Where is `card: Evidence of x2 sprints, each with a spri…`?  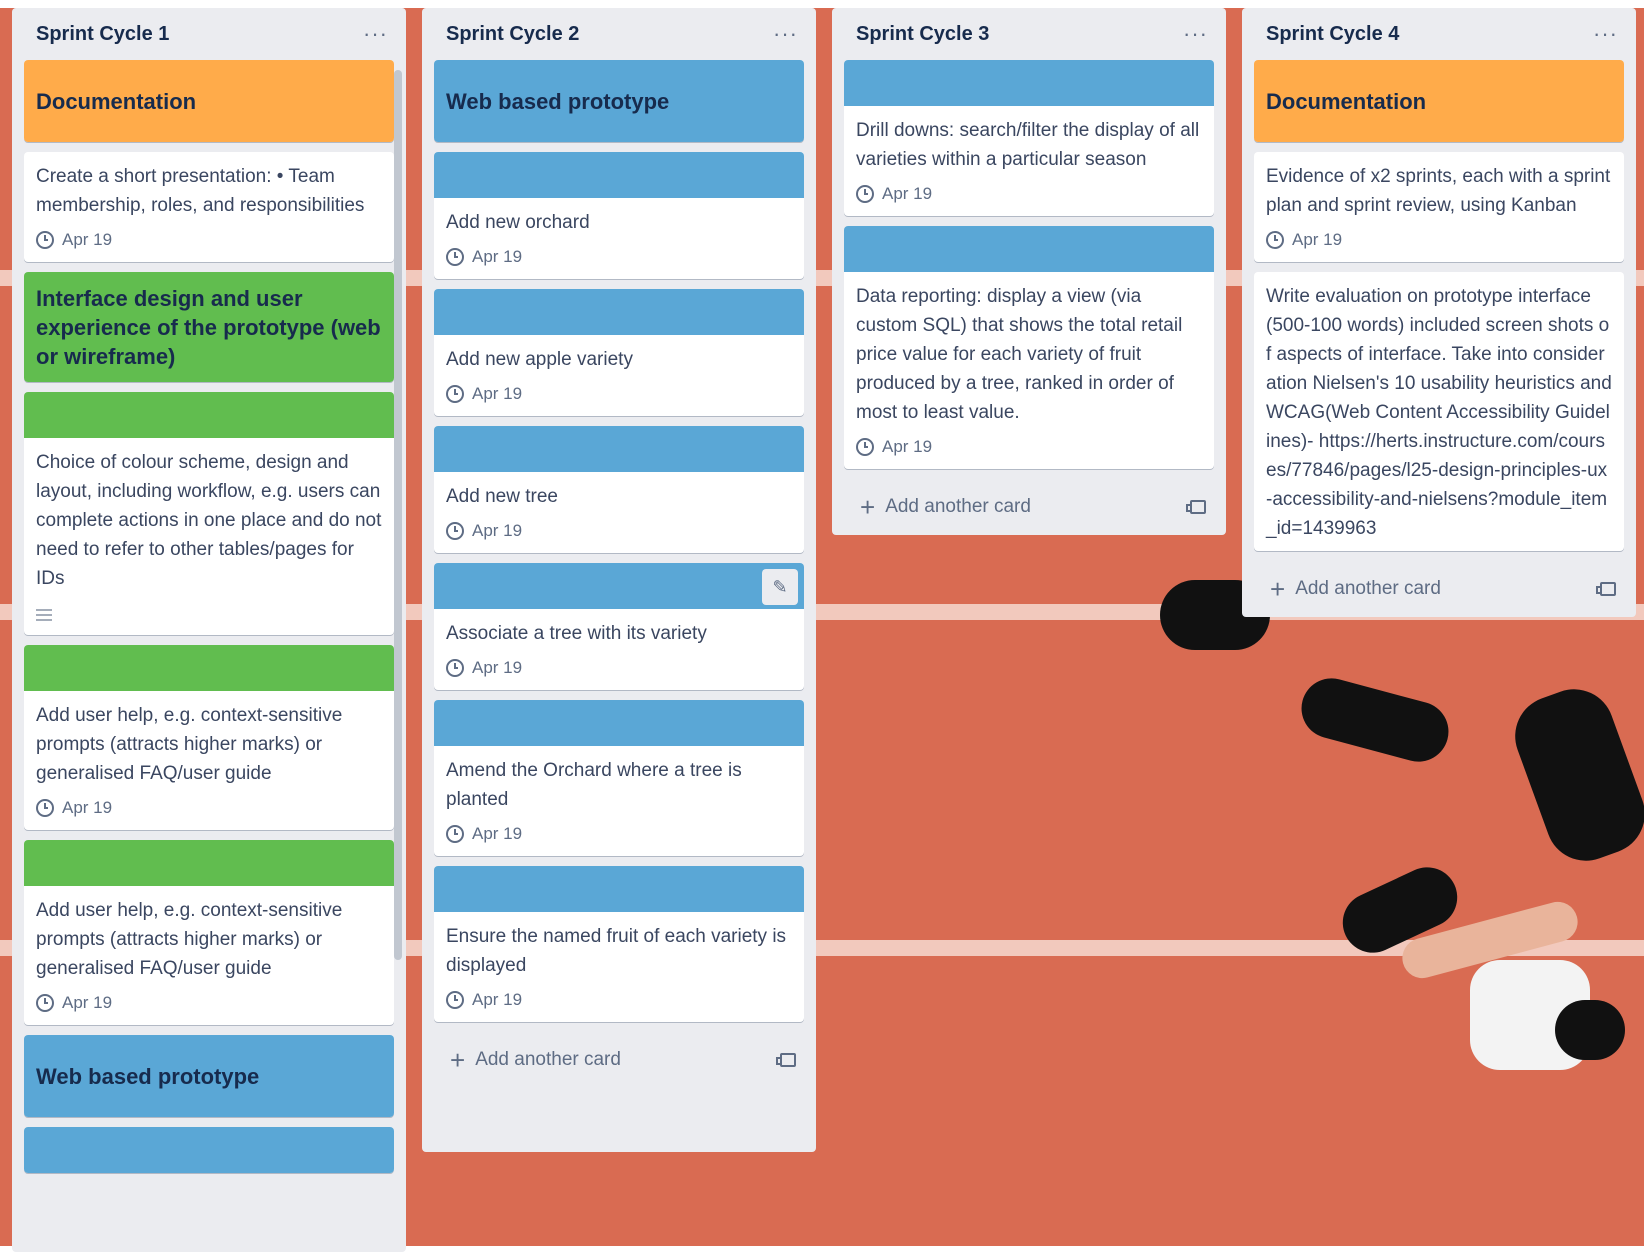
card: Evidence of x2 sprints, each with a spri… is located at coordinates (1439, 207).